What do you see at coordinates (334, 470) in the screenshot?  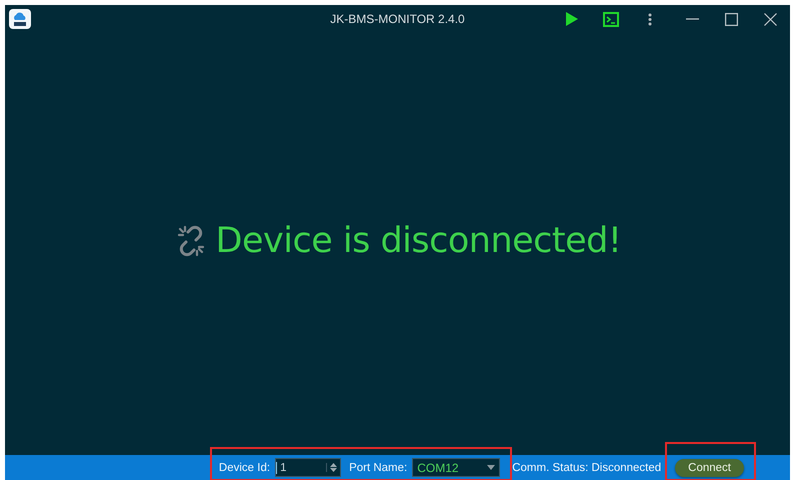 I see `spin-down-icon` at bounding box center [334, 470].